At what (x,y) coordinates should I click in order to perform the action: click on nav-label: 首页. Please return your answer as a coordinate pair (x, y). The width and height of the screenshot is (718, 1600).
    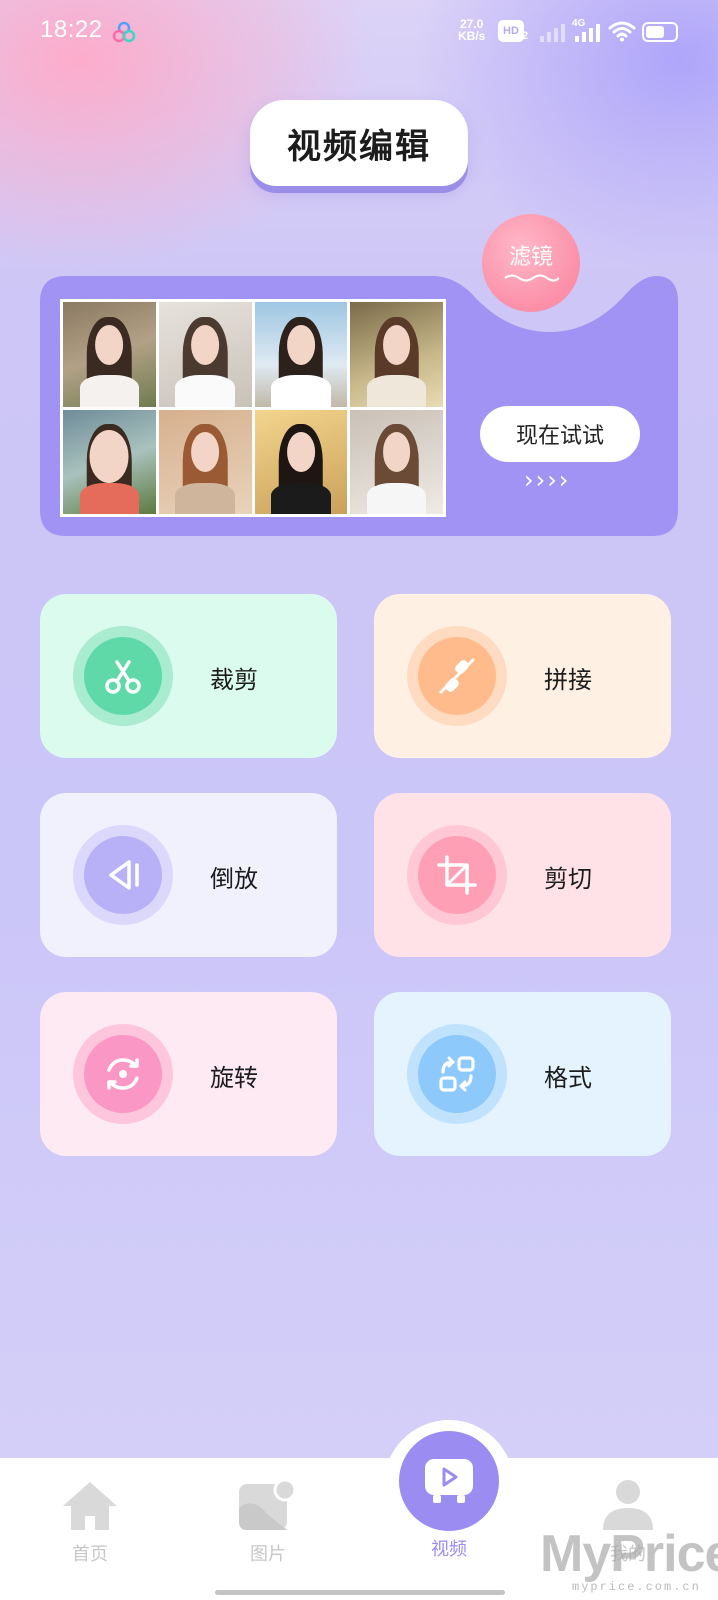
    Looking at the image, I should click on (90, 1554).